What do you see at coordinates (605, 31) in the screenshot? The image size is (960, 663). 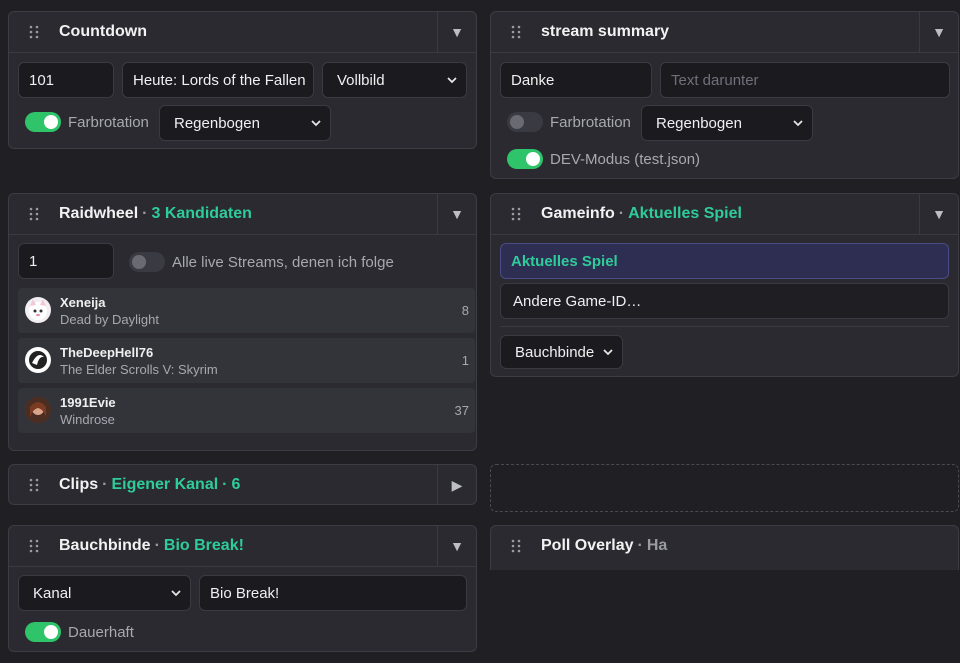 I see `panel-title: stream summary` at bounding box center [605, 31].